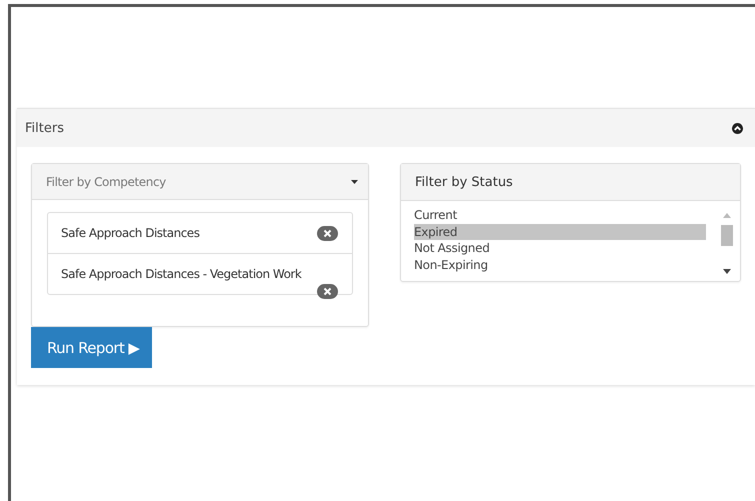 The width and height of the screenshot is (755, 501). I want to click on selected-competency: Safe Approach Distances - Vegetation Work, so click(200, 273).